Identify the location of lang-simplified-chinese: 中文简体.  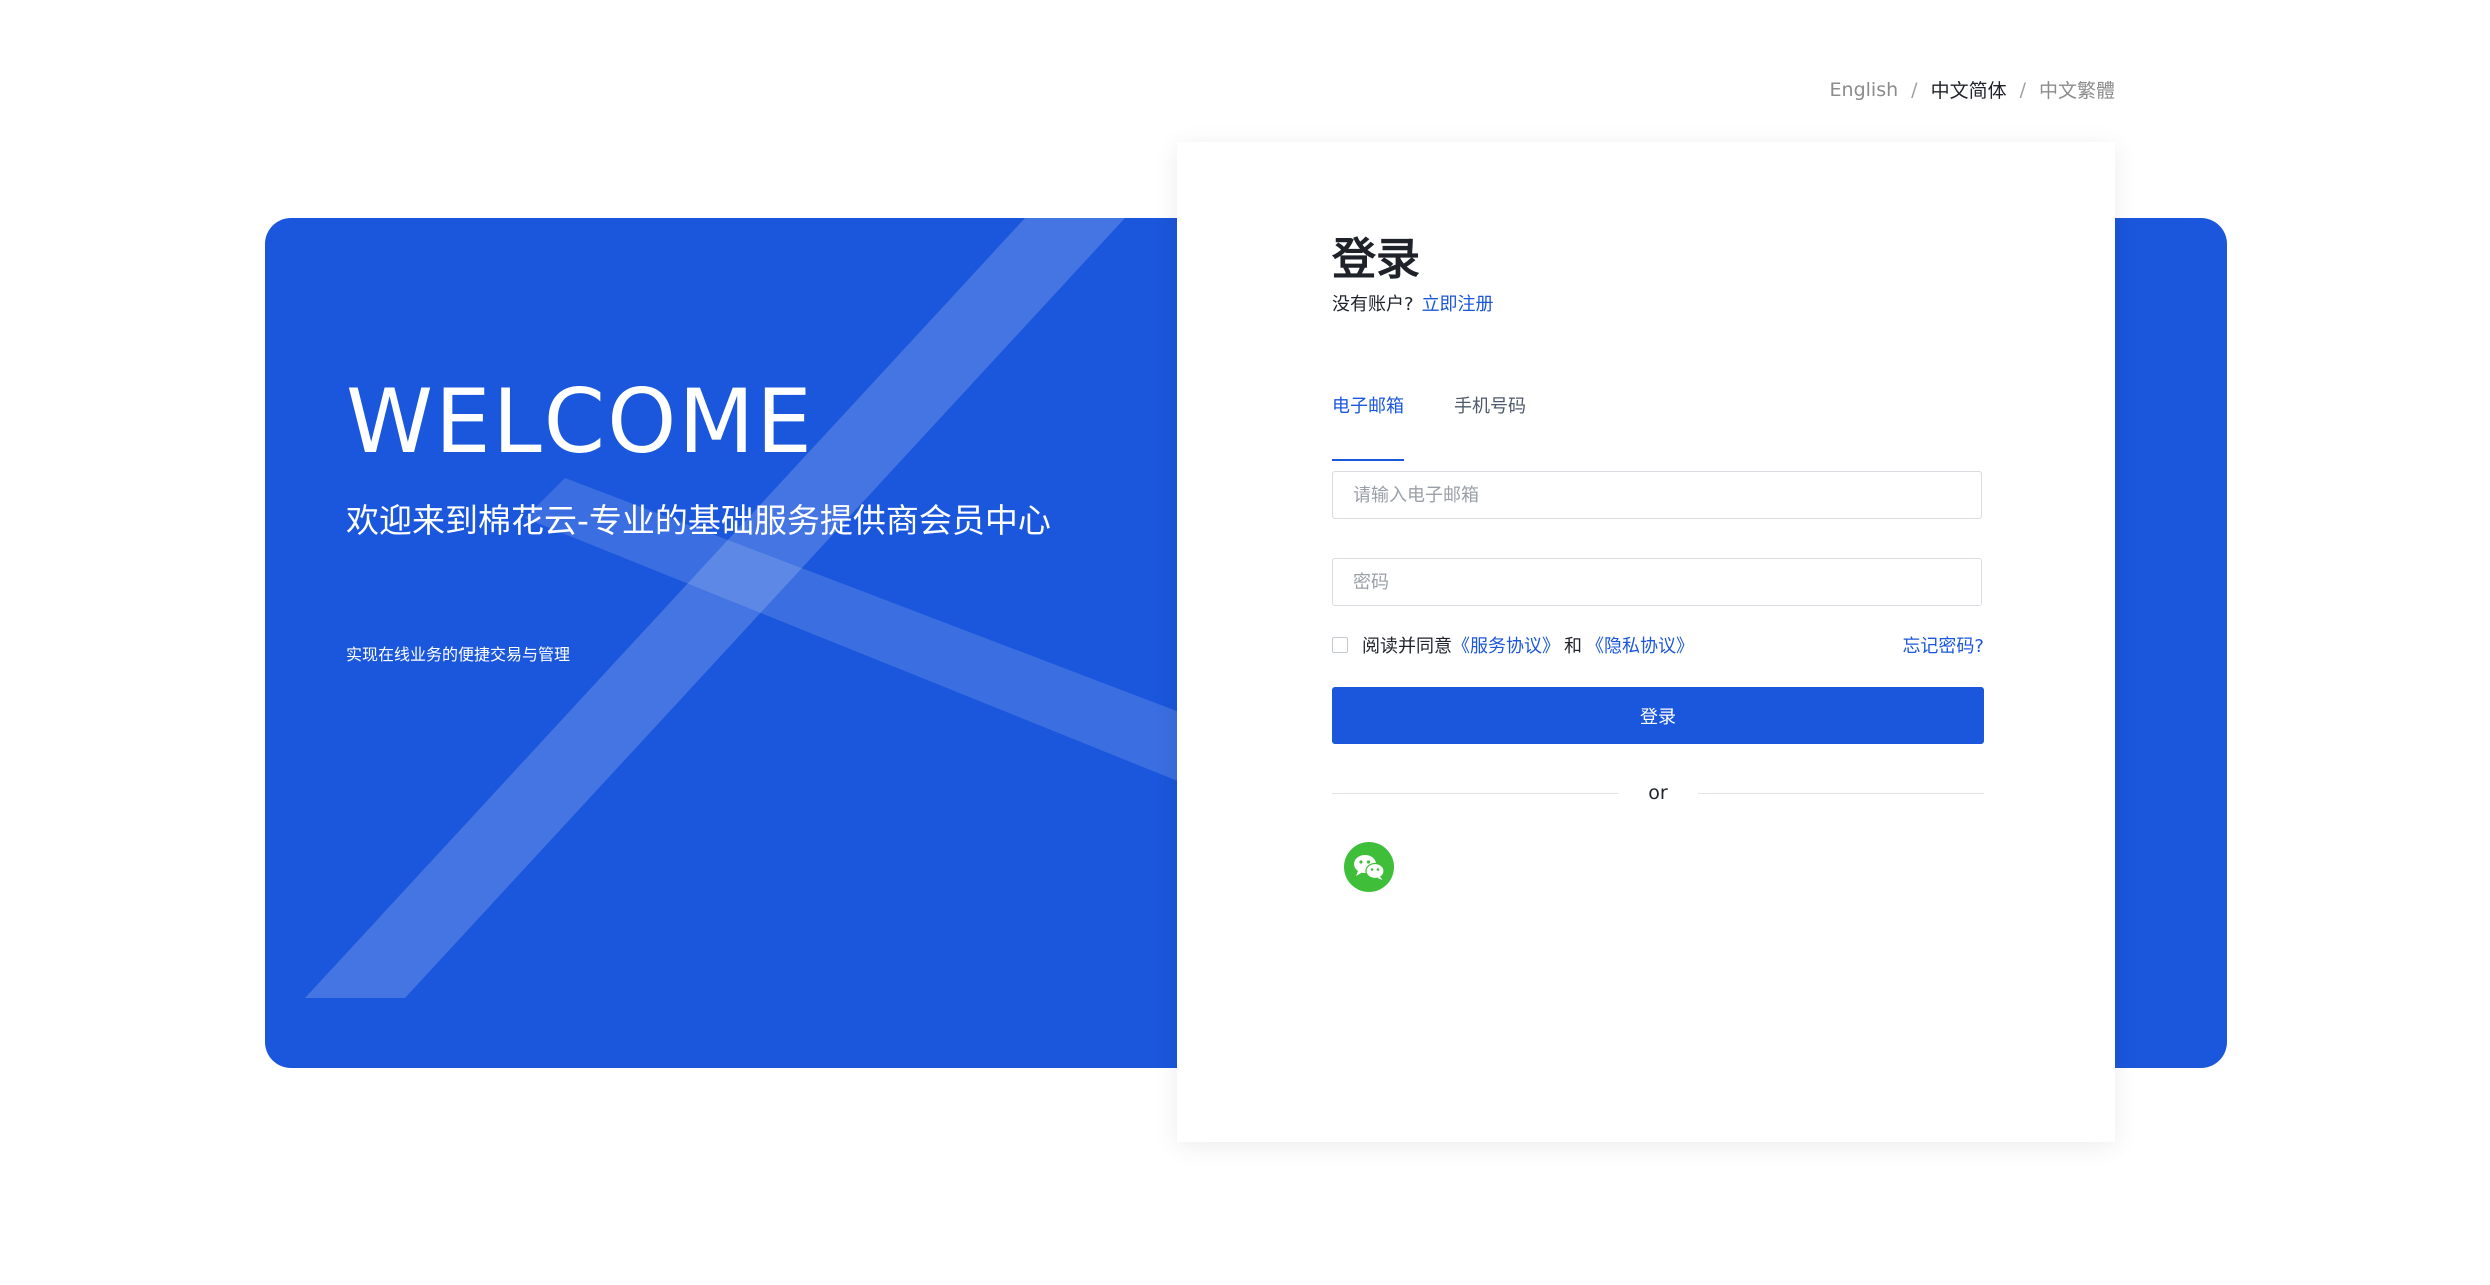
(1969, 89).